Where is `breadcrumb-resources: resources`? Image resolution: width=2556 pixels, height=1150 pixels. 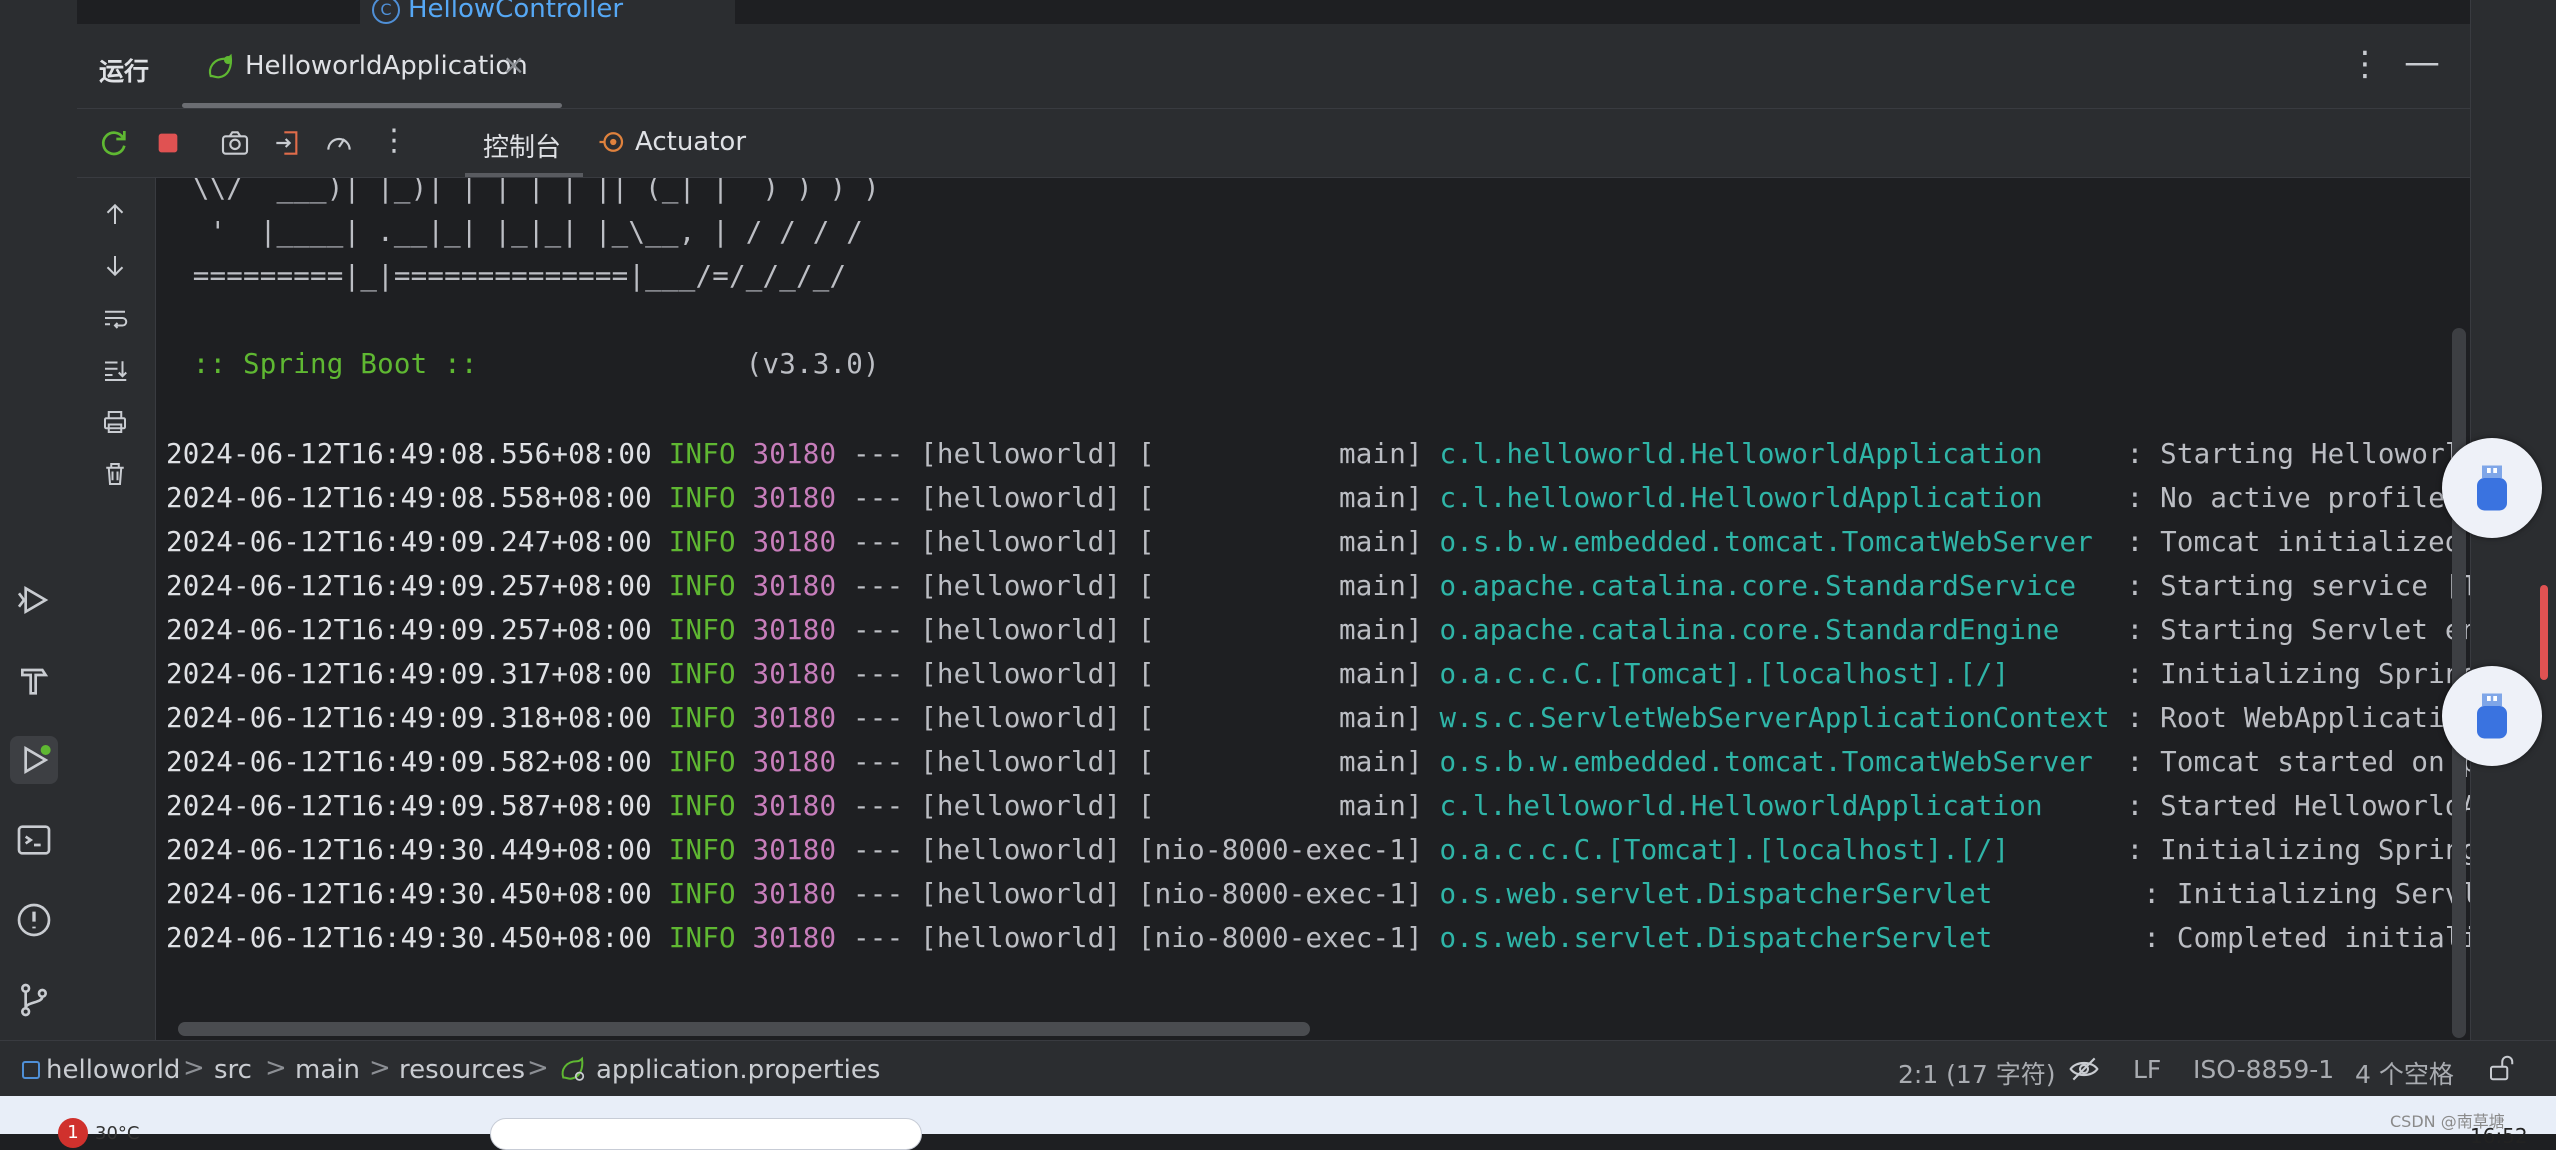 breadcrumb-resources: resources is located at coordinates (462, 1070).